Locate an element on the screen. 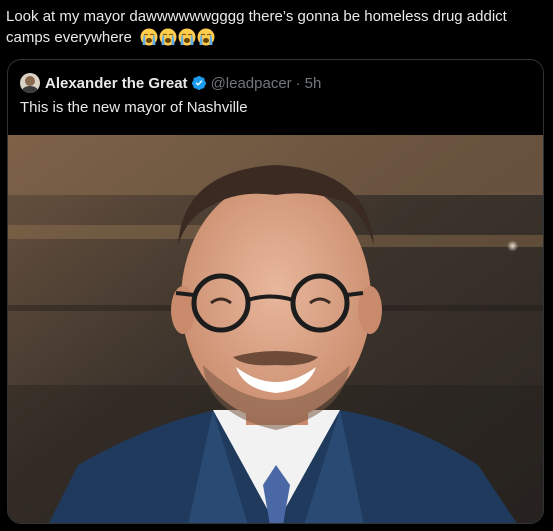 The image size is (553, 531). verified-badge-icon is located at coordinates (198, 83).